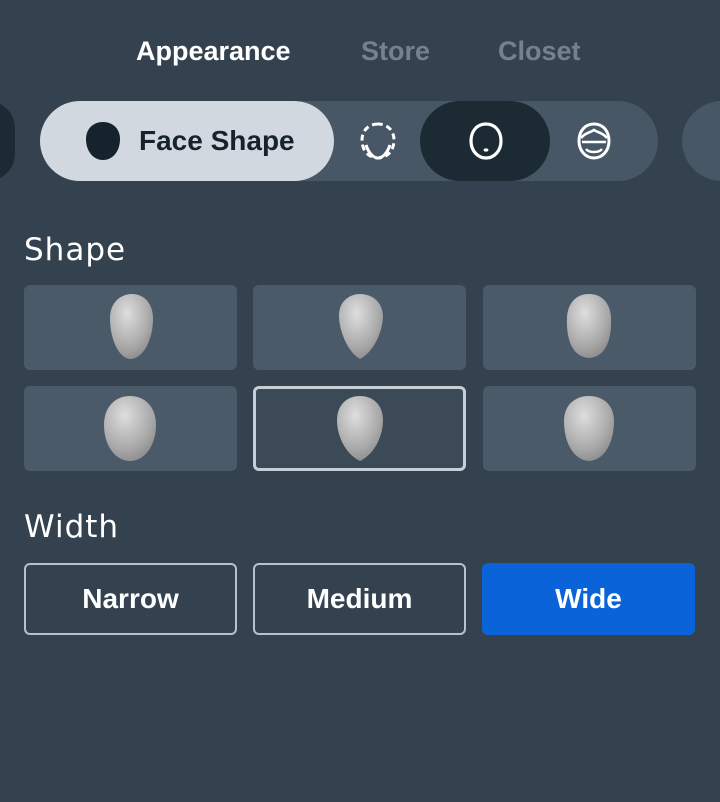 This screenshot has height=802, width=720. What do you see at coordinates (7, 141) in the screenshot?
I see `category-pill-previous` at bounding box center [7, 141].